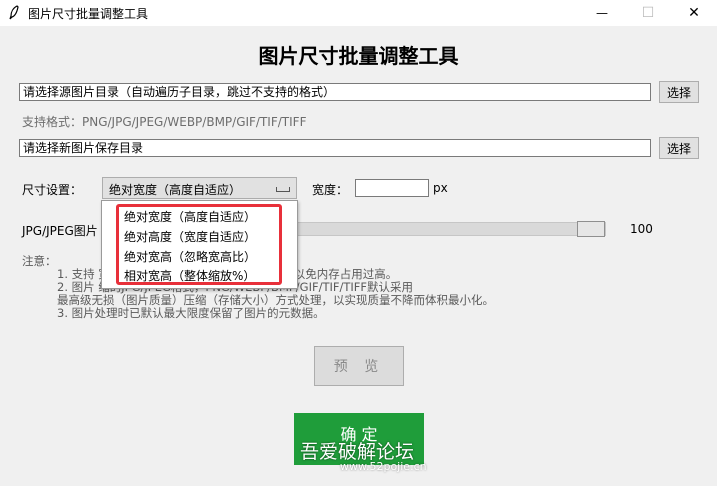 The width and height of the screenshot is (717, 486). I want to click on dropdown-option: 相对宽高（整体缩放%）, so click(189, 275).